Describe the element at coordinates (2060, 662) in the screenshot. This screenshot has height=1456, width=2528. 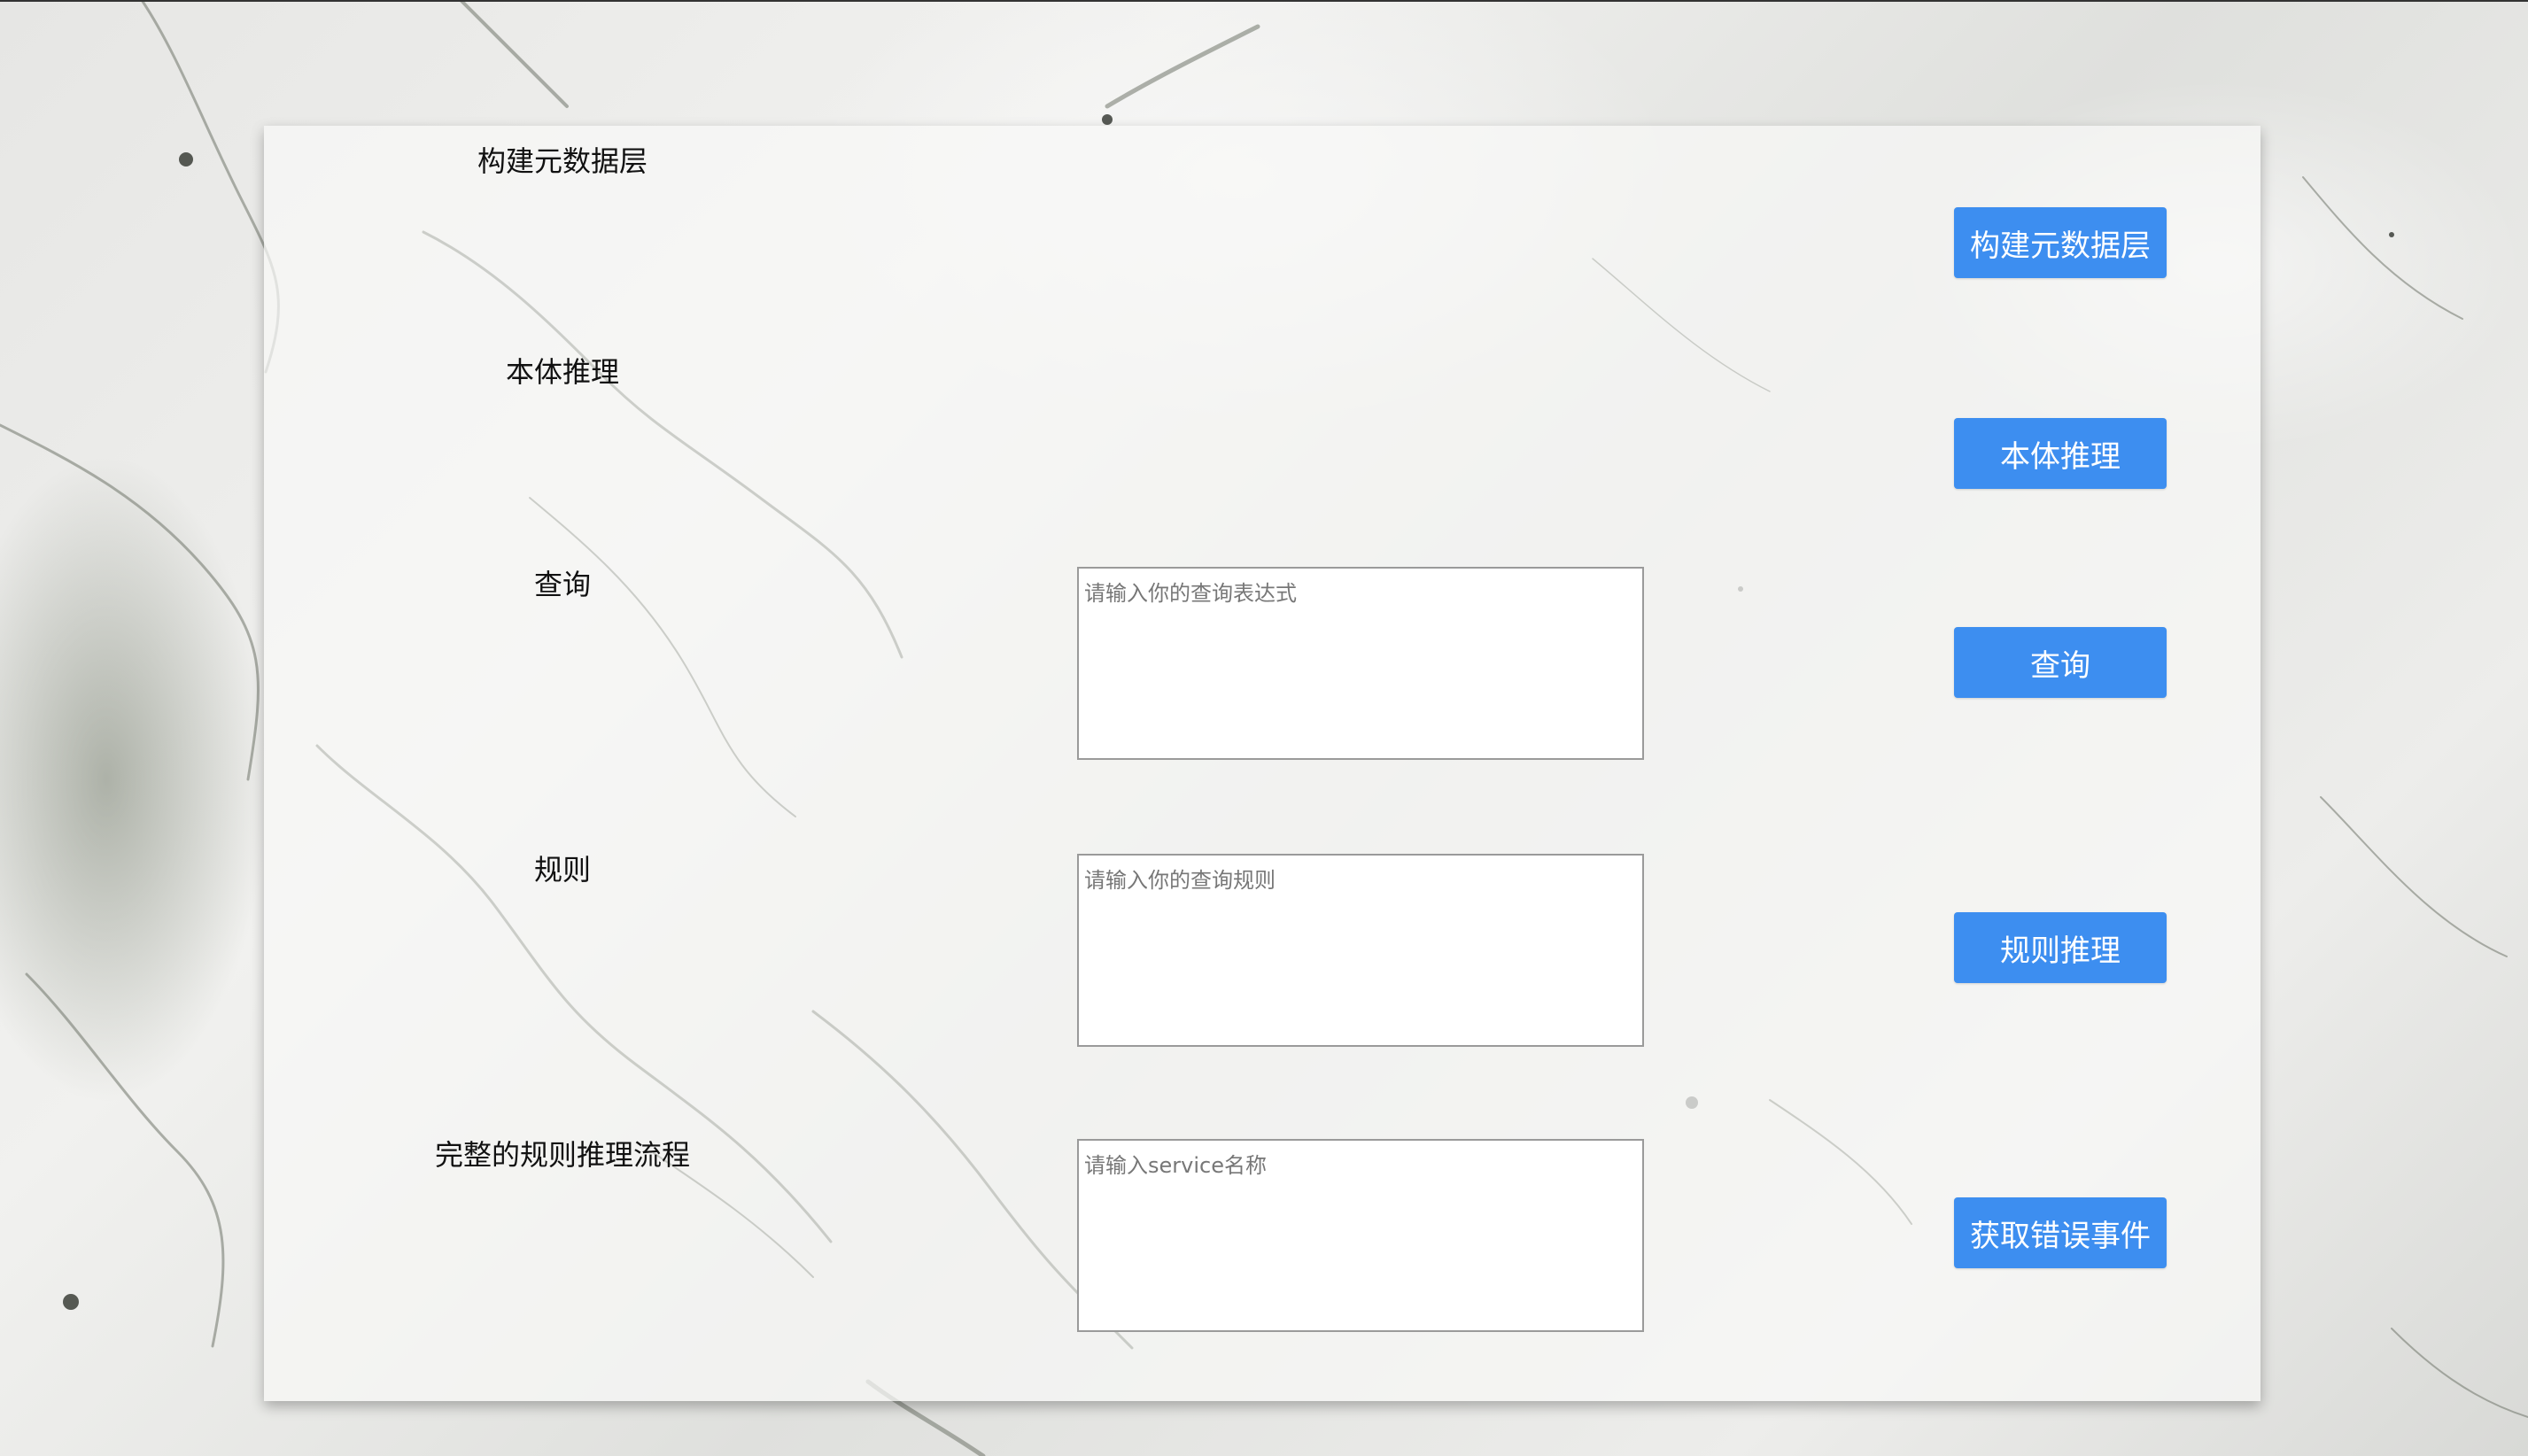
I see `query-button: 查询` at that location.